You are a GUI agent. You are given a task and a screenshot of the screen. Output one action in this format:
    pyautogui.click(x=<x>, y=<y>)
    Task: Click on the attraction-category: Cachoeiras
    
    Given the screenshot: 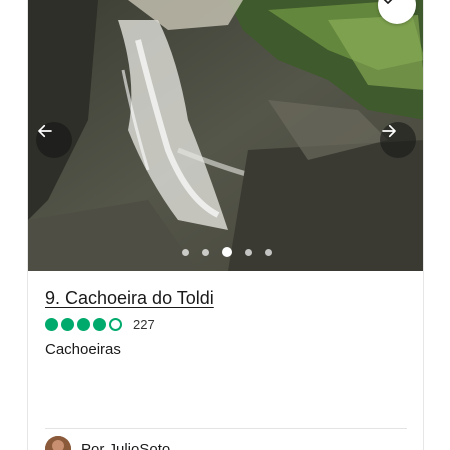 What is the action you would take?
    pyautogui.click(x=83, y=349)
    